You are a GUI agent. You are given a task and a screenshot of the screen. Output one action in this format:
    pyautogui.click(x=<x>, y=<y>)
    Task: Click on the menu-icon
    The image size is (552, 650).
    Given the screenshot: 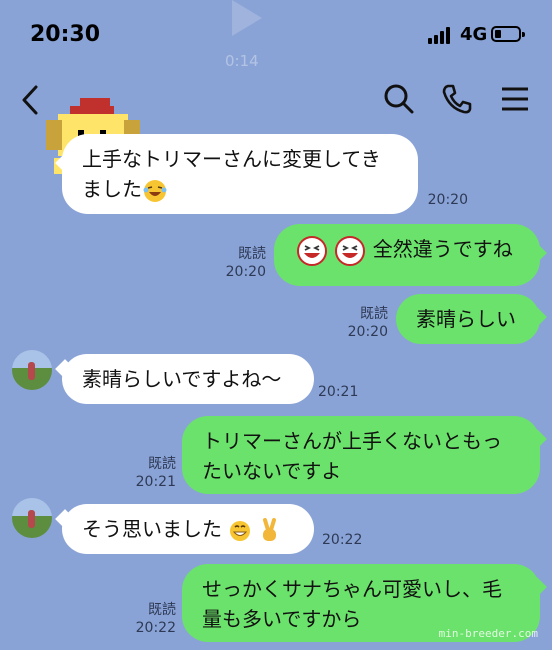 What is the action you would take?
    pyautogui.click(x=515, y=99)
    